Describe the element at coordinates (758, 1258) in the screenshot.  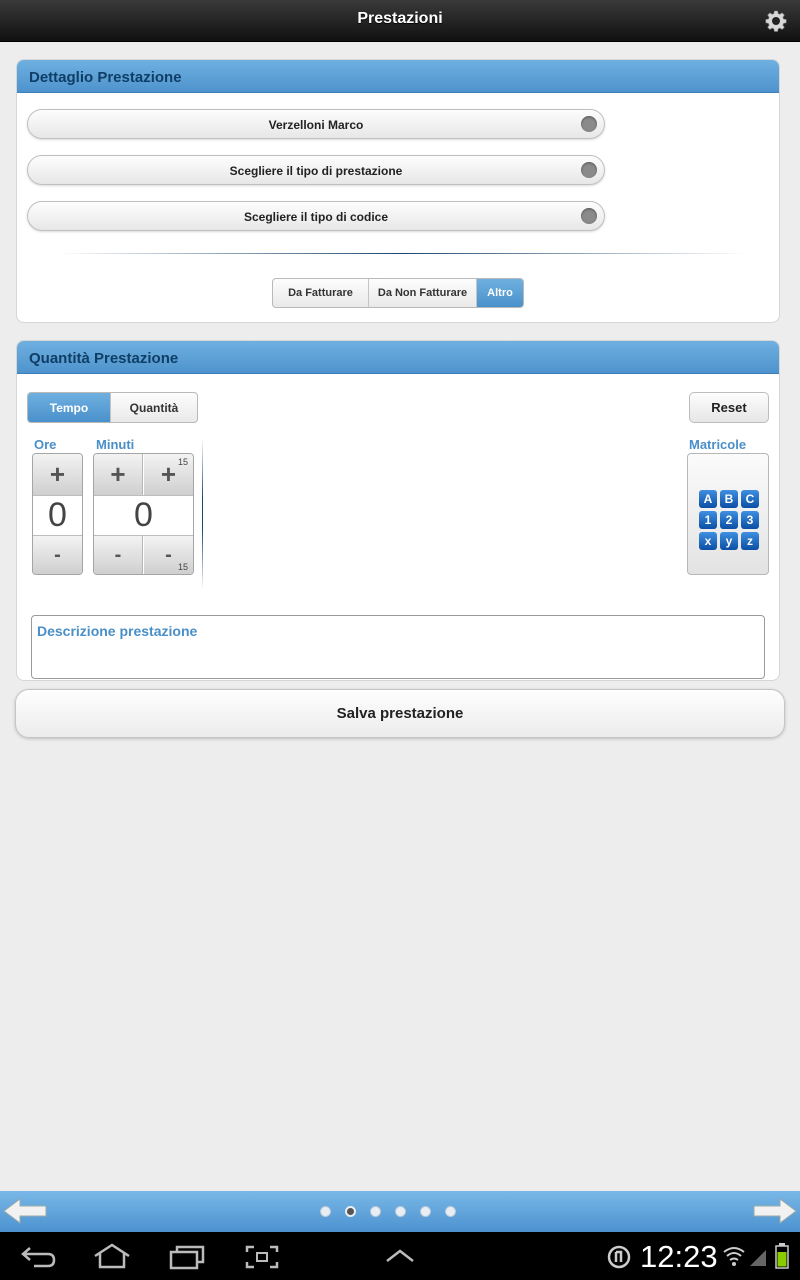
I see `signal-icon` at that location.